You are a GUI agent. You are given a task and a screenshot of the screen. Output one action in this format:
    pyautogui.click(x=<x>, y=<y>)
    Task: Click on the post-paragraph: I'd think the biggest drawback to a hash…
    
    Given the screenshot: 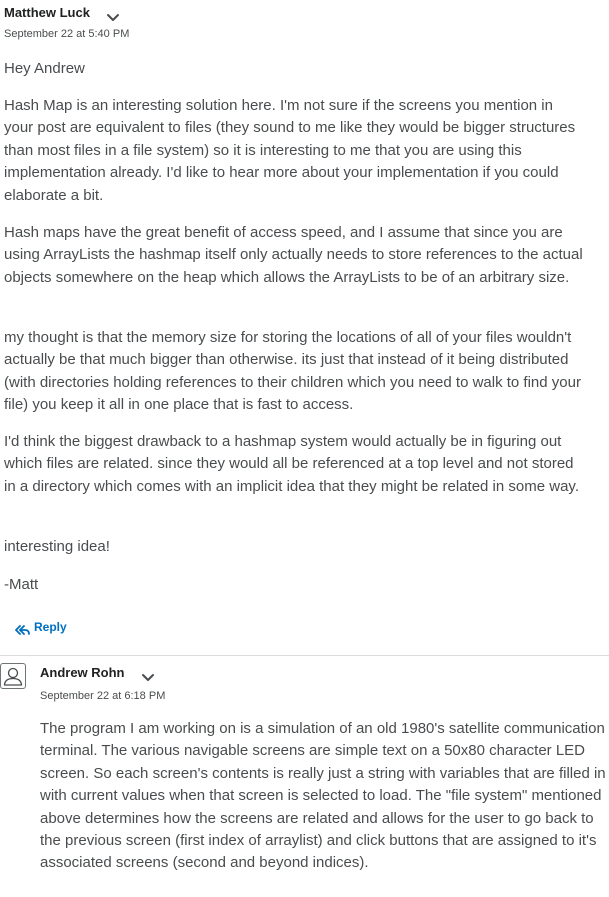 What is the action you would take?
    pyautogui.click(x=291, y=464)
    